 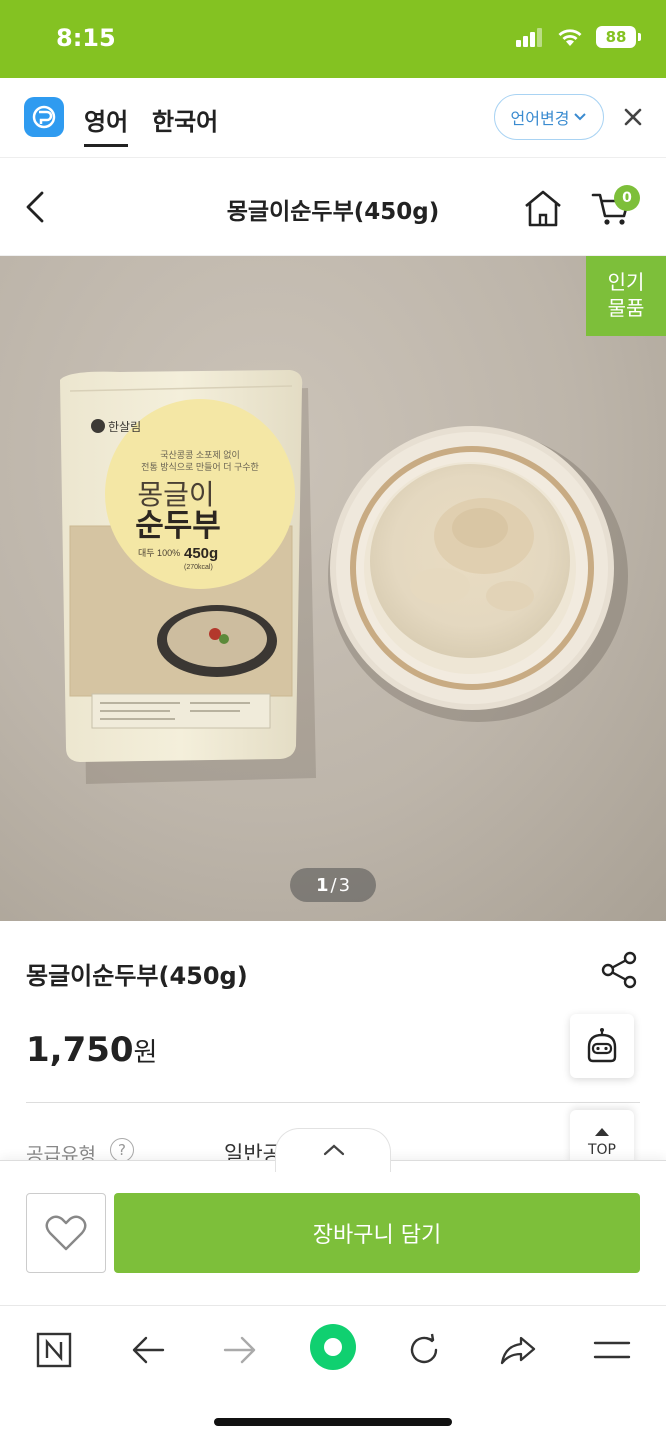 I want to click on heart-icon, so click(x=66, y=1233).